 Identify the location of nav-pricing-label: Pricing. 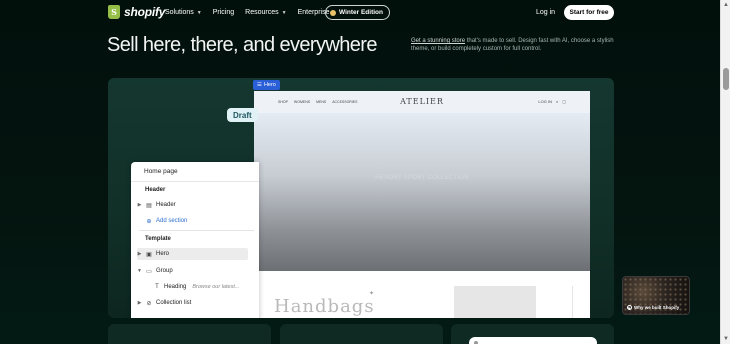
(223, 12).